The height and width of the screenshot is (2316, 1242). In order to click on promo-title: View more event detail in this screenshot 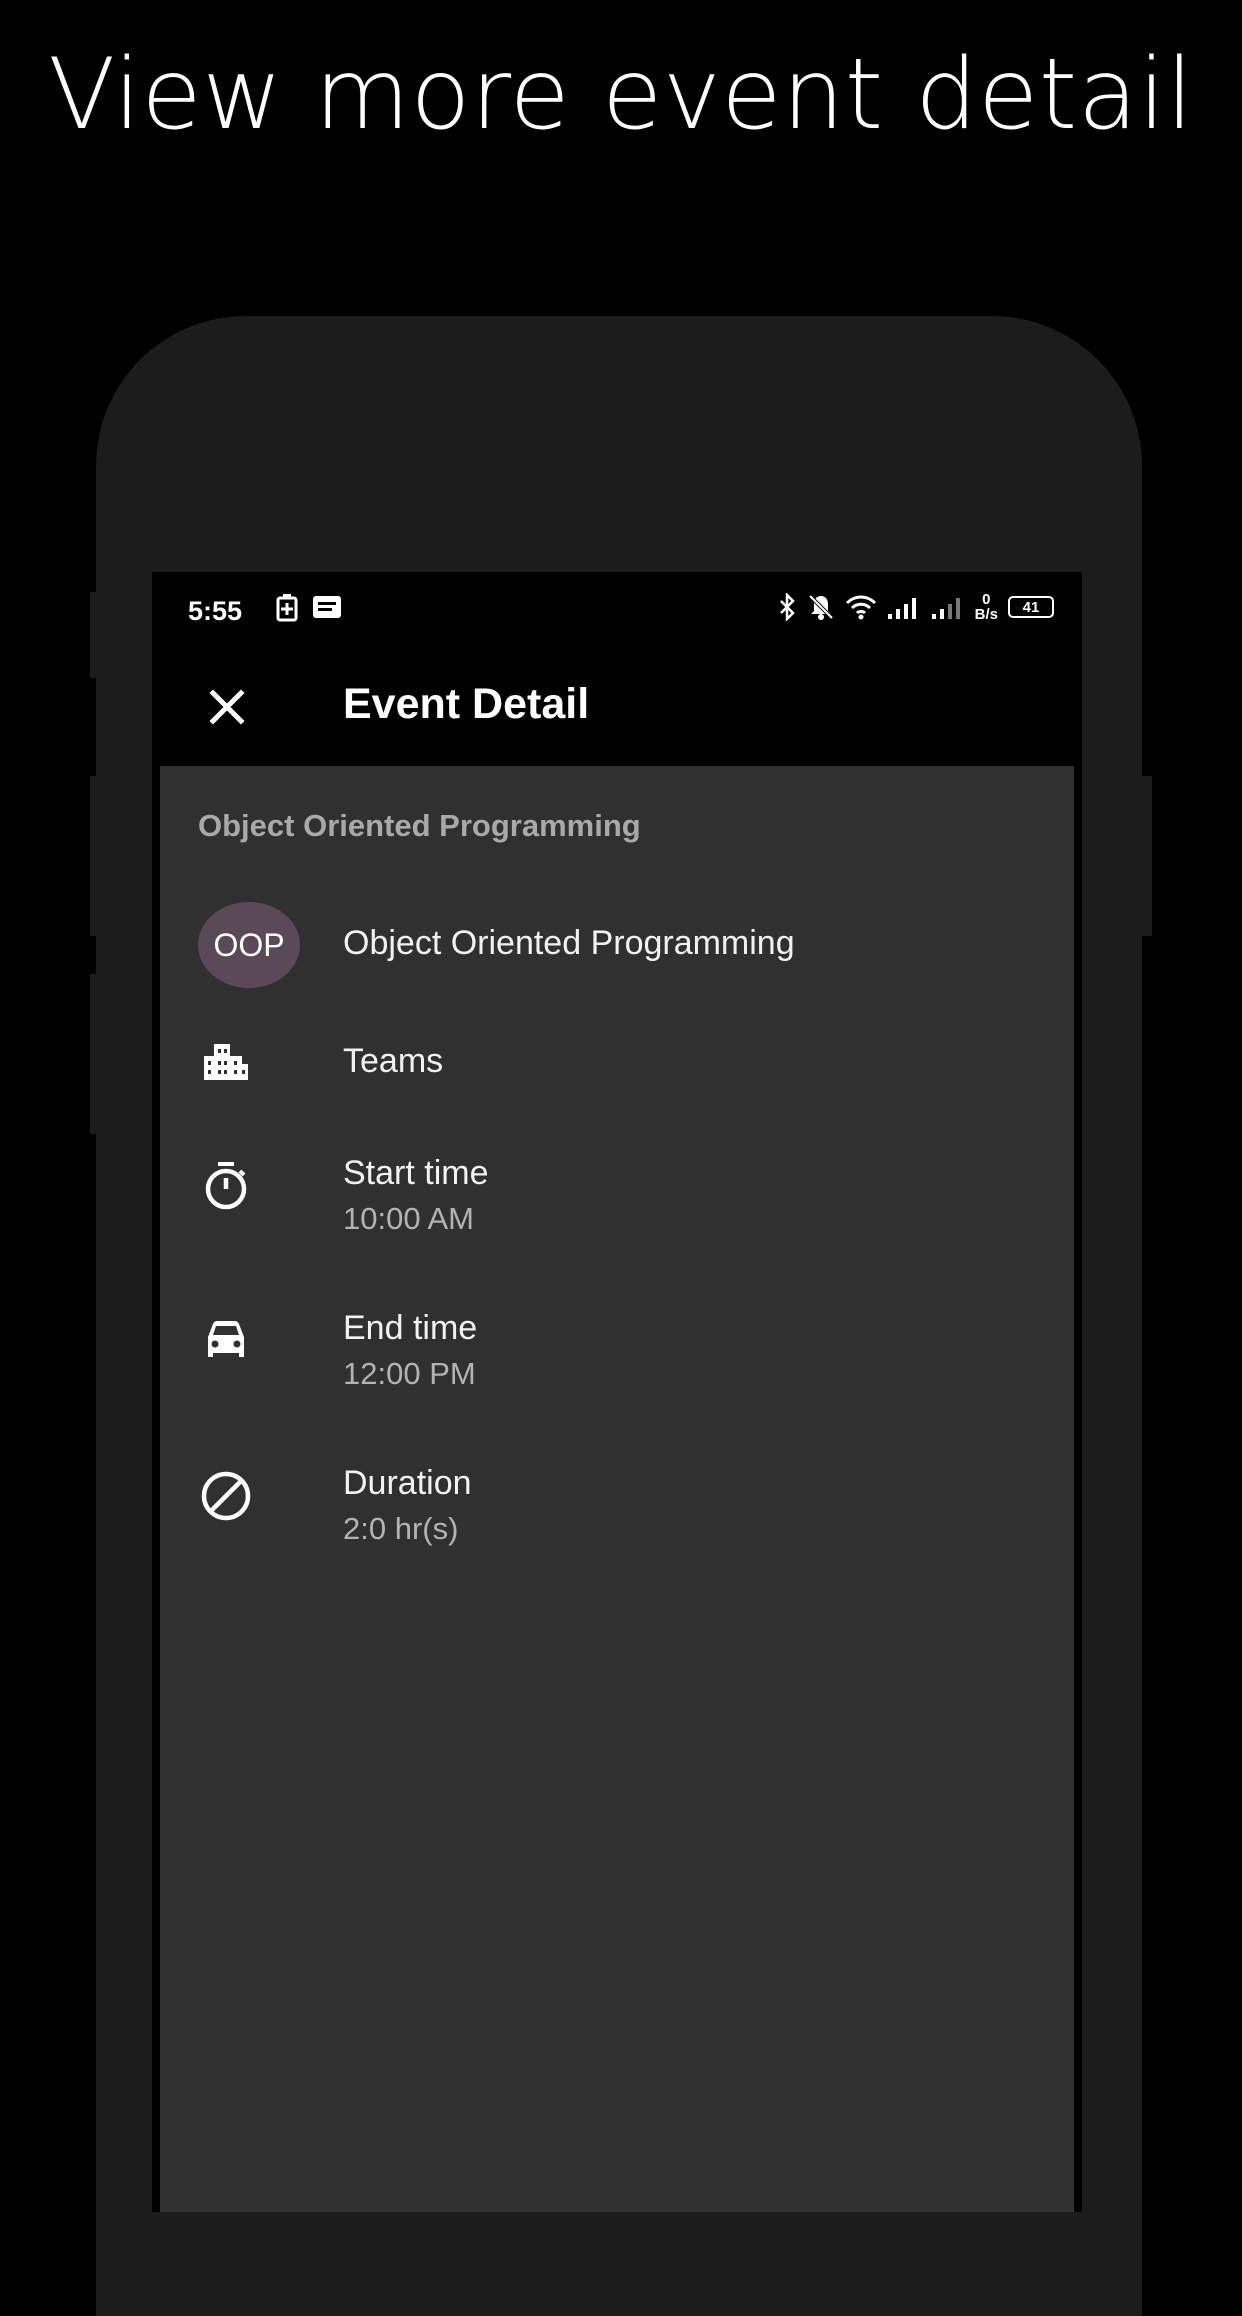, I will do `click(621, 95)`.